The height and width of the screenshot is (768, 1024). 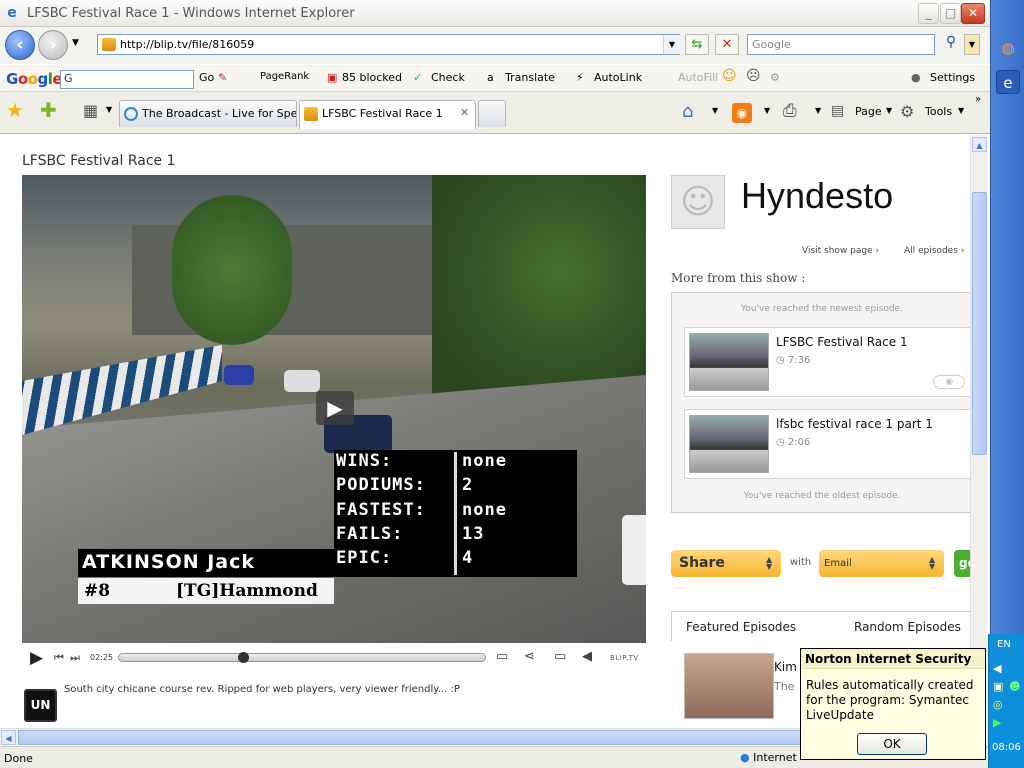 What do you see at coordinates (15, 110) in the screenshot?
I see `favorites-star-icon: ★` at bounding box center [15, 110].